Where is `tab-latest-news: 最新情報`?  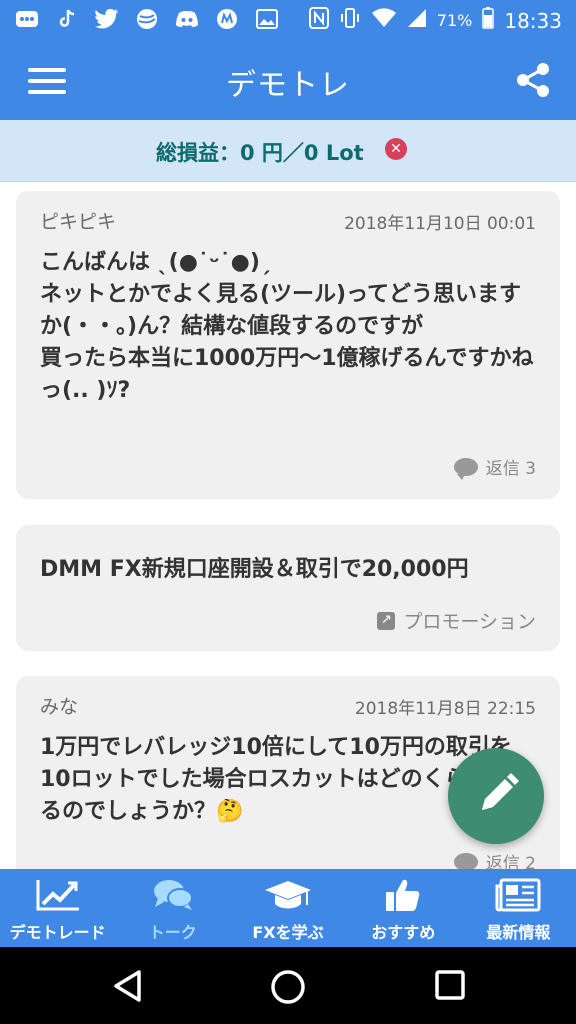 tab-latest-news: 最新情報 is located at coordinates (518, 908).